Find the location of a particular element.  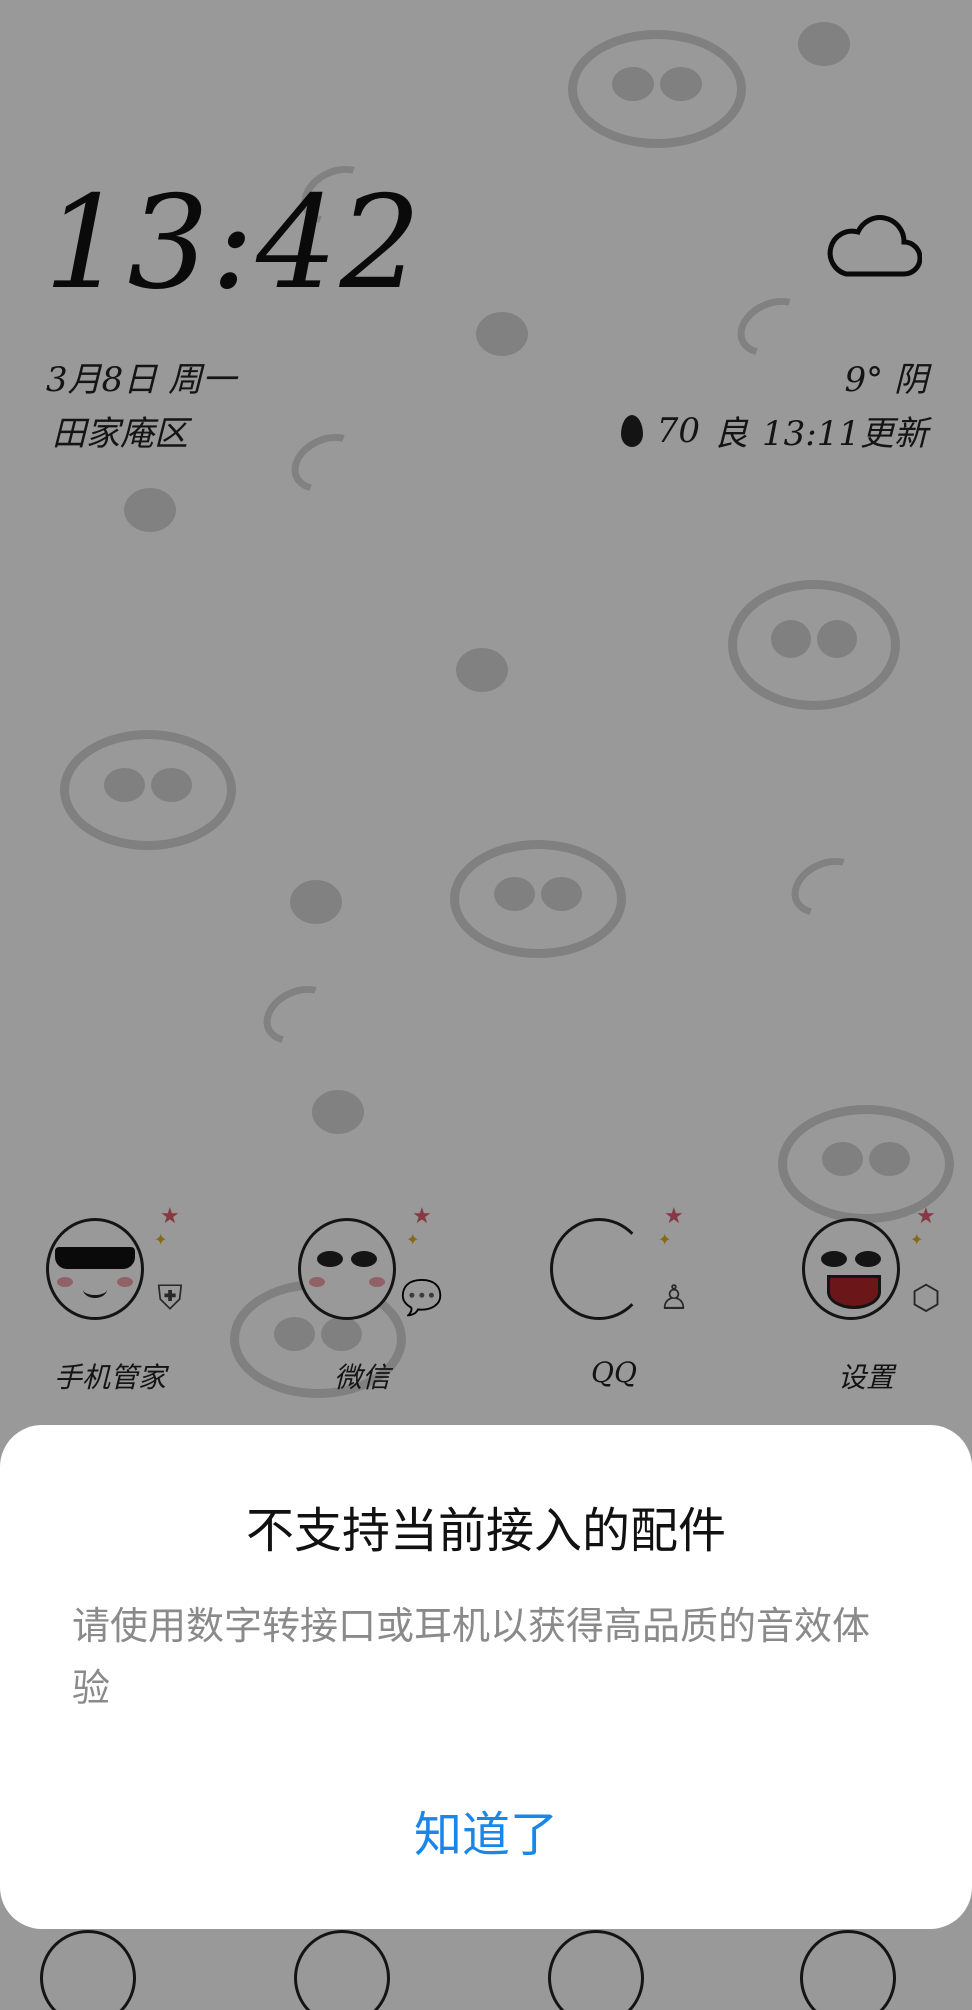

got-it-button: 知道了 is located at coordinates (486, 1835).